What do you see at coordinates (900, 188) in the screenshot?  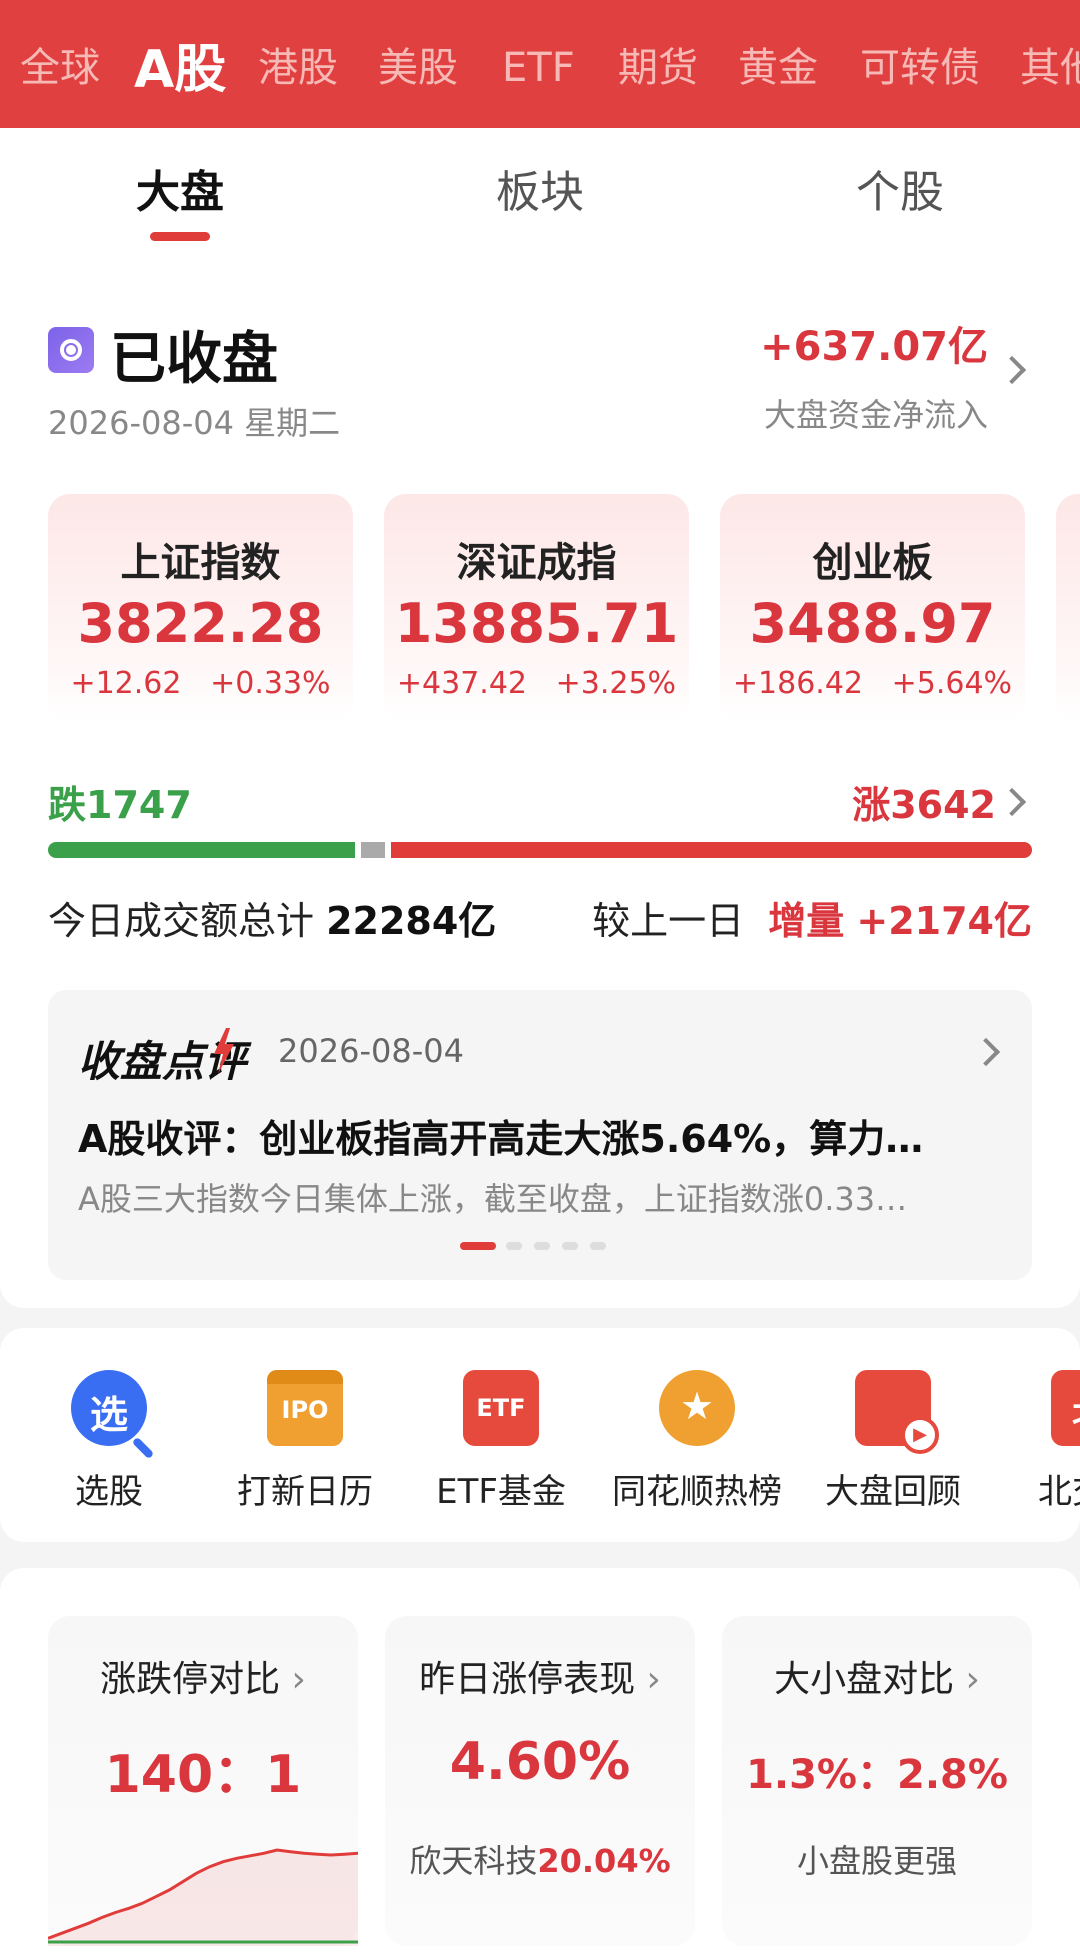 I see `tab-stocks: 个股` at bounding box center [900, 188].